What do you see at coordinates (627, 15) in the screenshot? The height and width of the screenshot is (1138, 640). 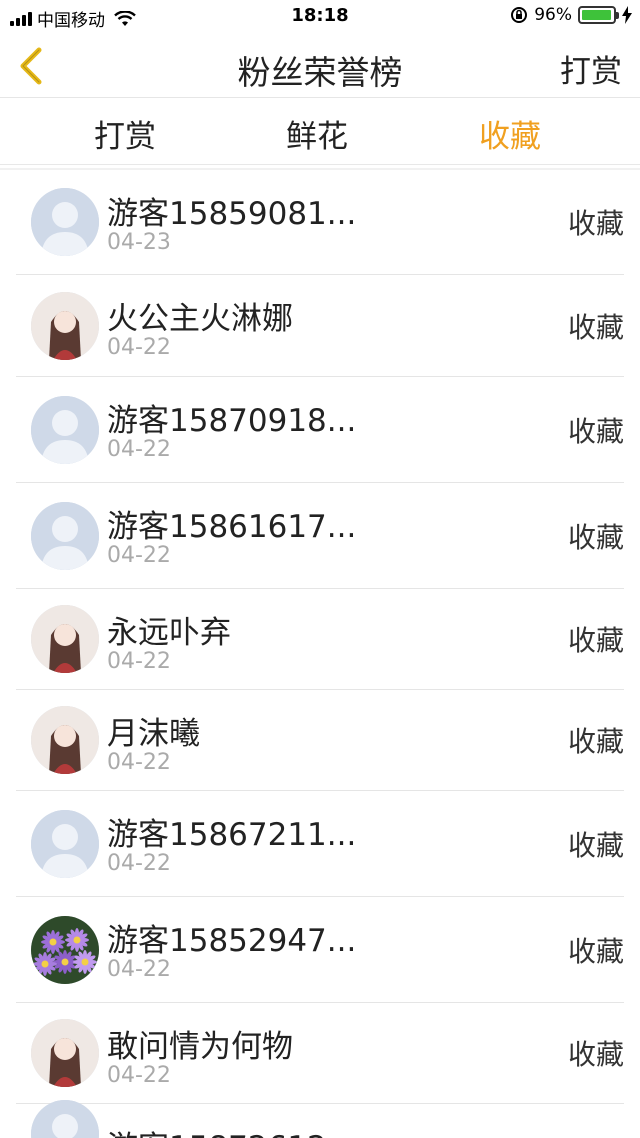 I see `charging-icon` at bounding box center [627, 15].